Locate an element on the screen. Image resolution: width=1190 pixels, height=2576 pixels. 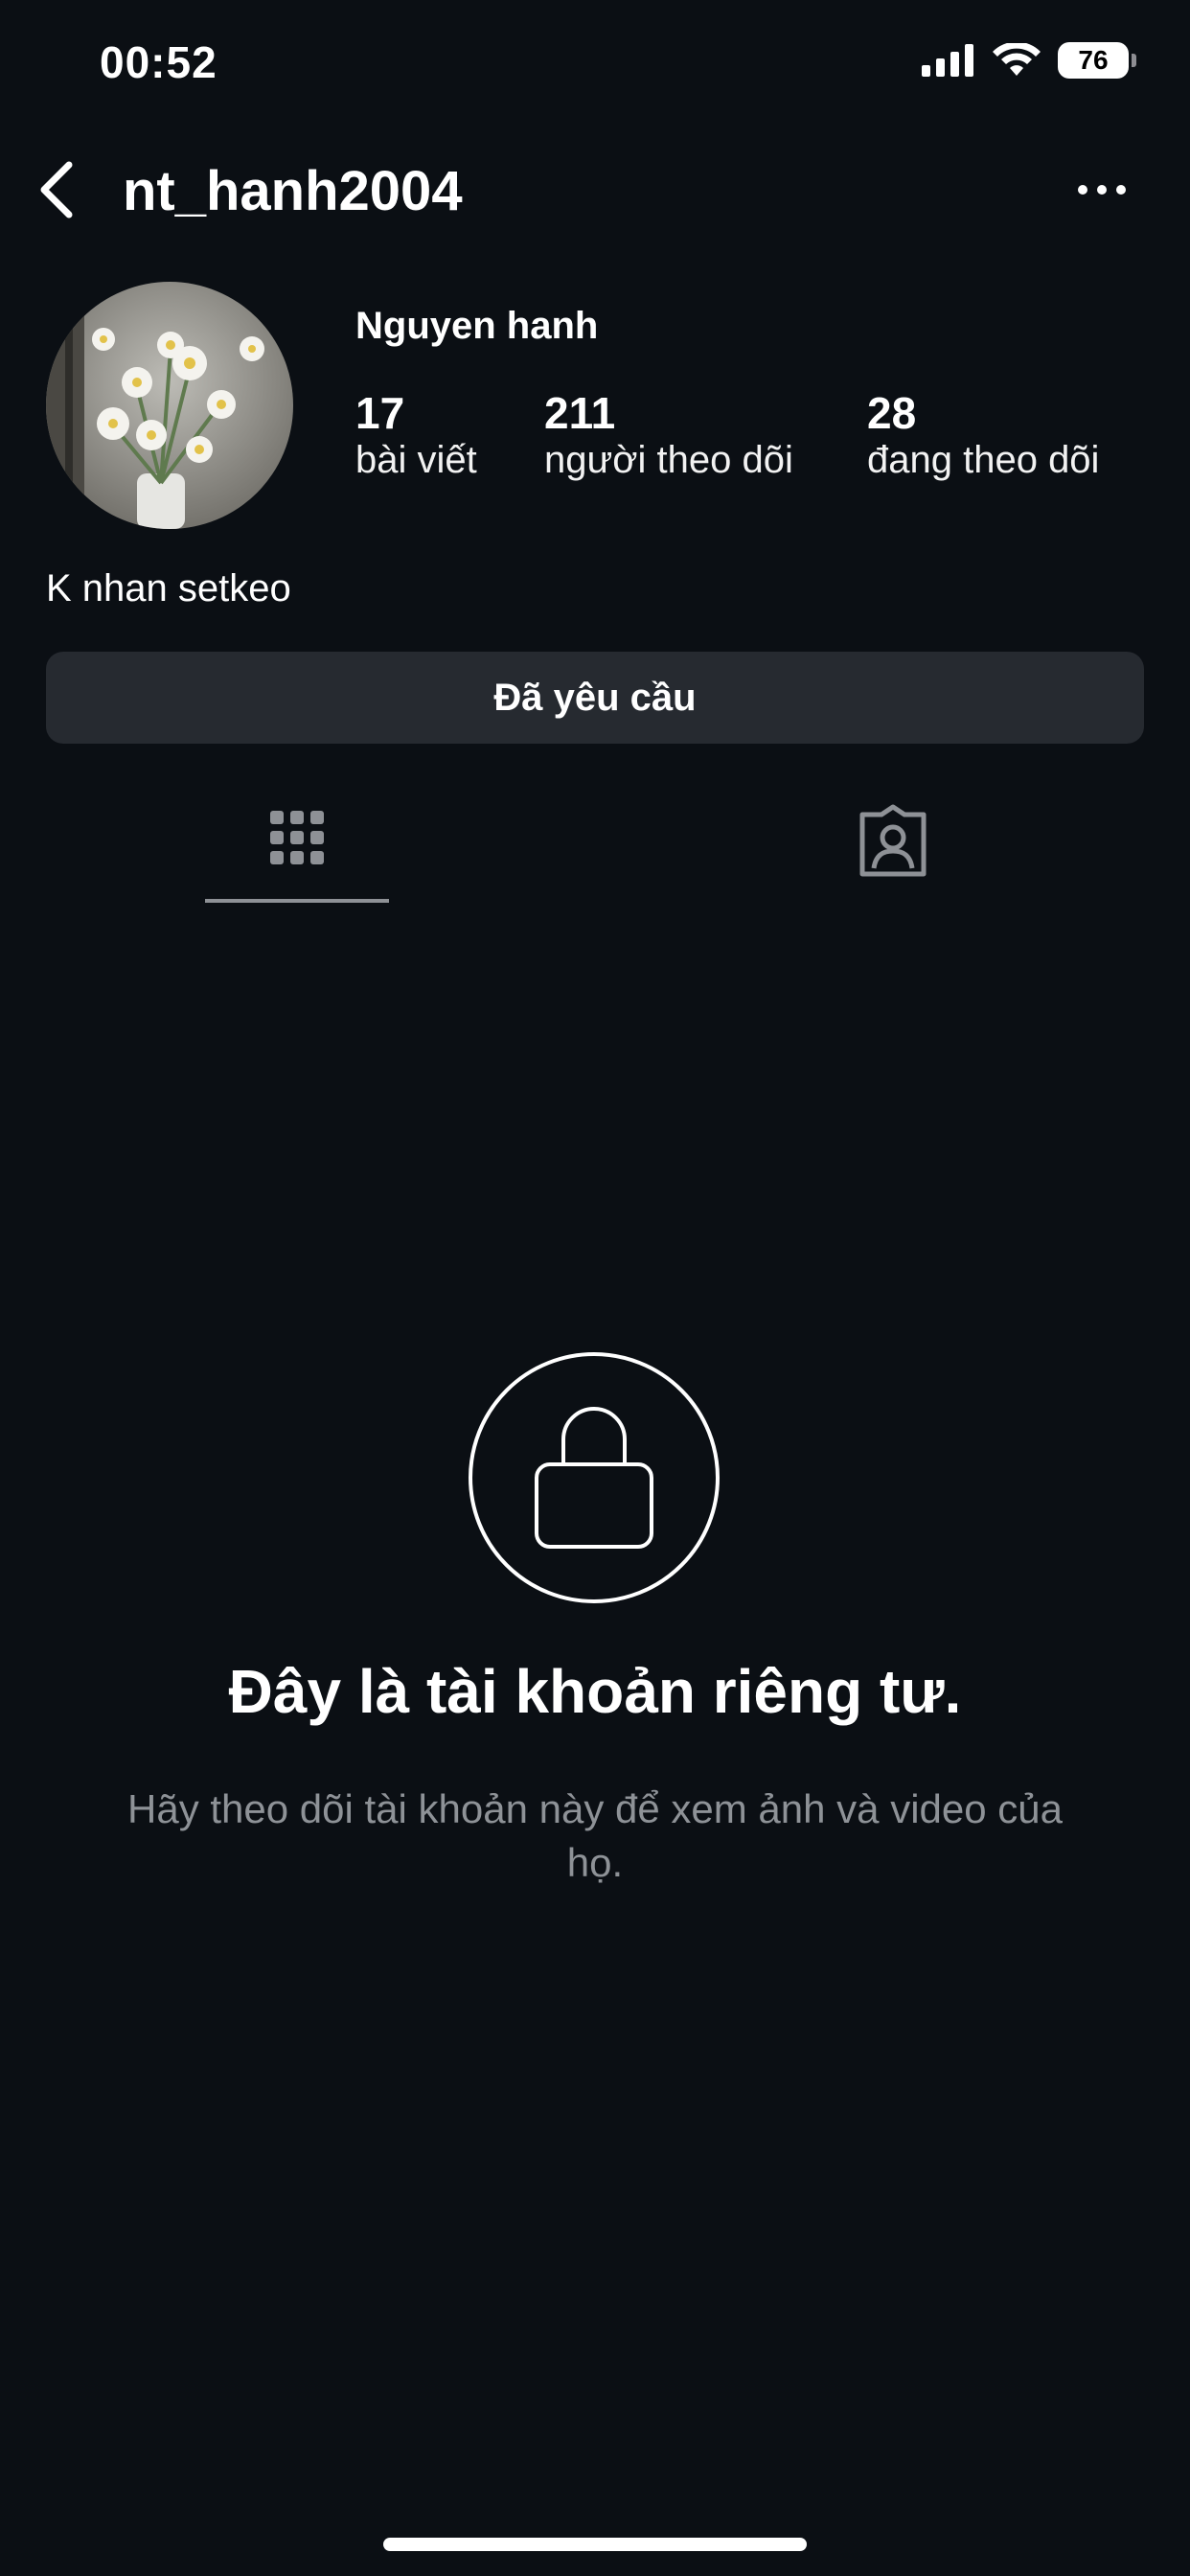
requested-button: Đã yêu cầu is located at coordinates (595, 698).